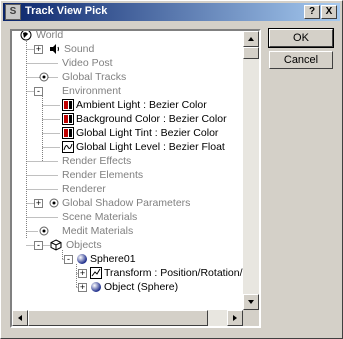  Describe the element at coordinates (141, 105) in the screenshot. I see `tree-item-label: Ambient Light : Bezier Color` at that location.